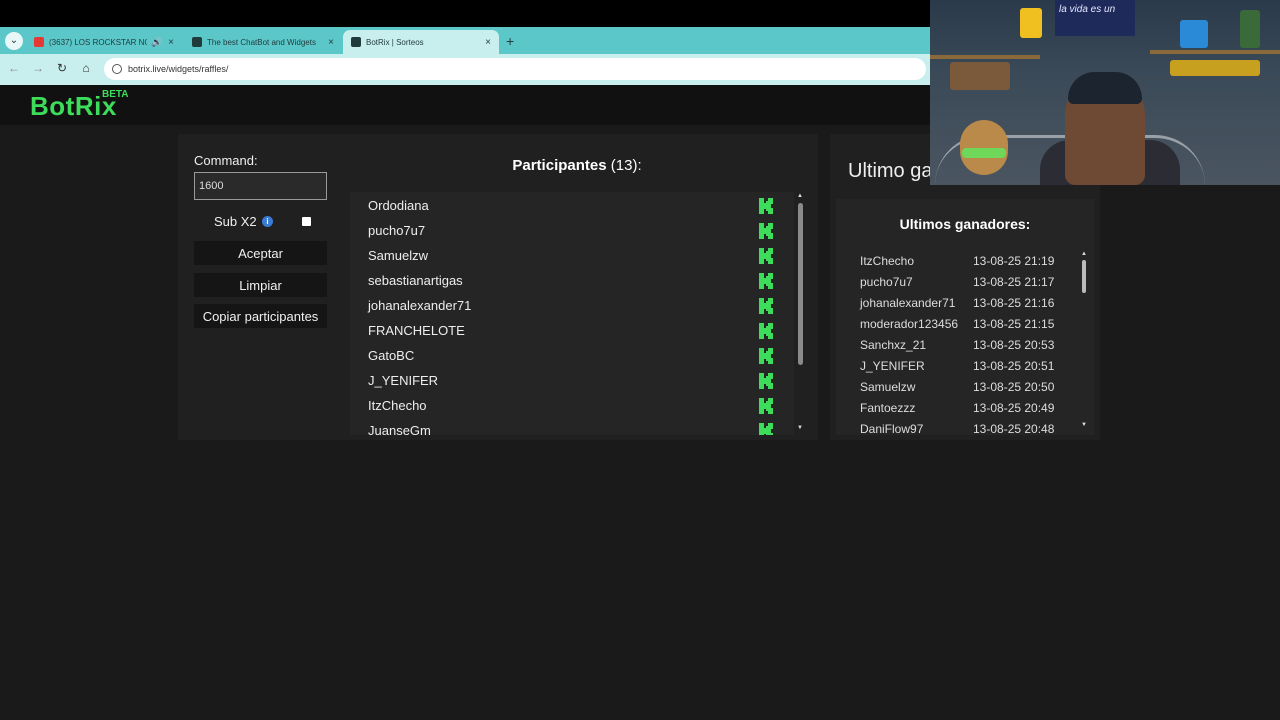 The width and height of the screenshot is (1280, 720). I want to click on participant-row: ItzChecho, so click(572, 405).